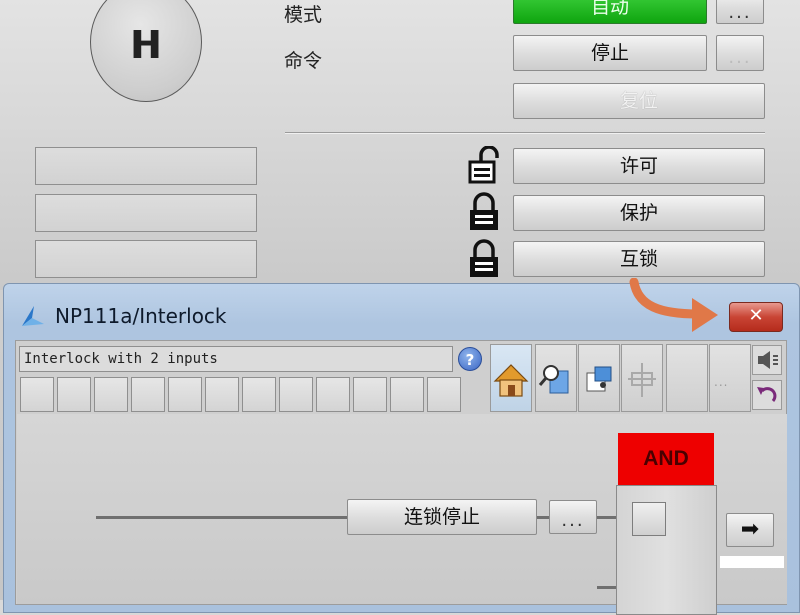 The width and height of the screenshot is (800, 615). I want to click on disabled-symbol-icon, so click(642, 380).